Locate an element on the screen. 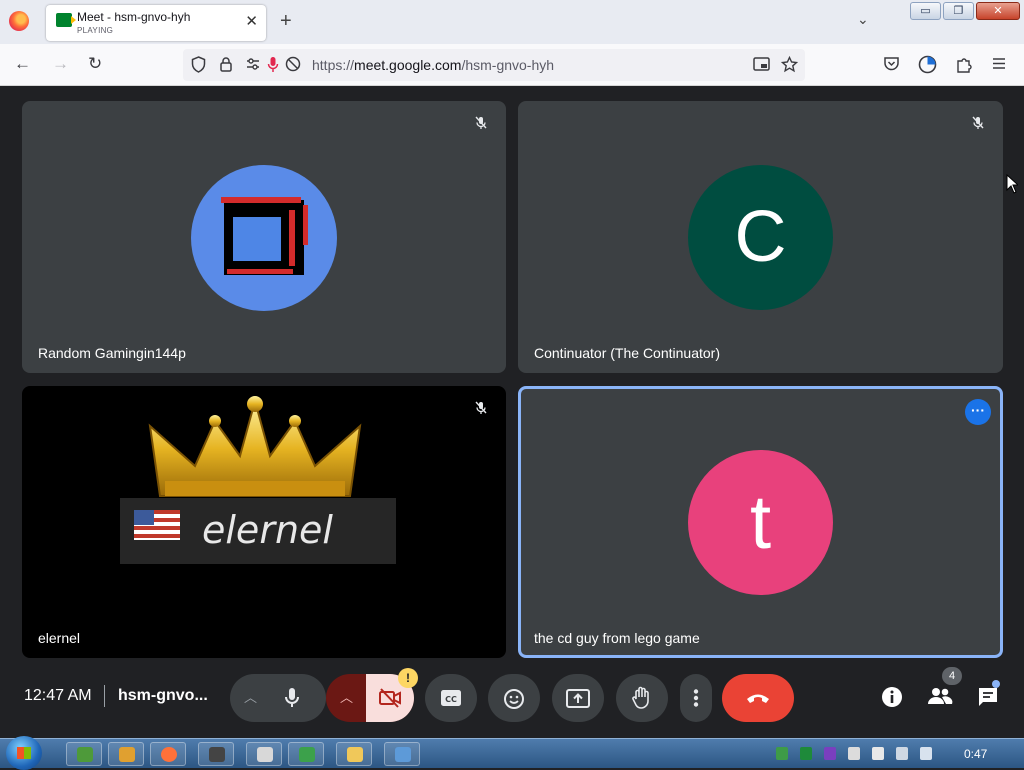 The width and height of the screenshot is (1024, 770). tab-title: Meet - hsm-gnvo-hyh is located at coordinates (134, 17).